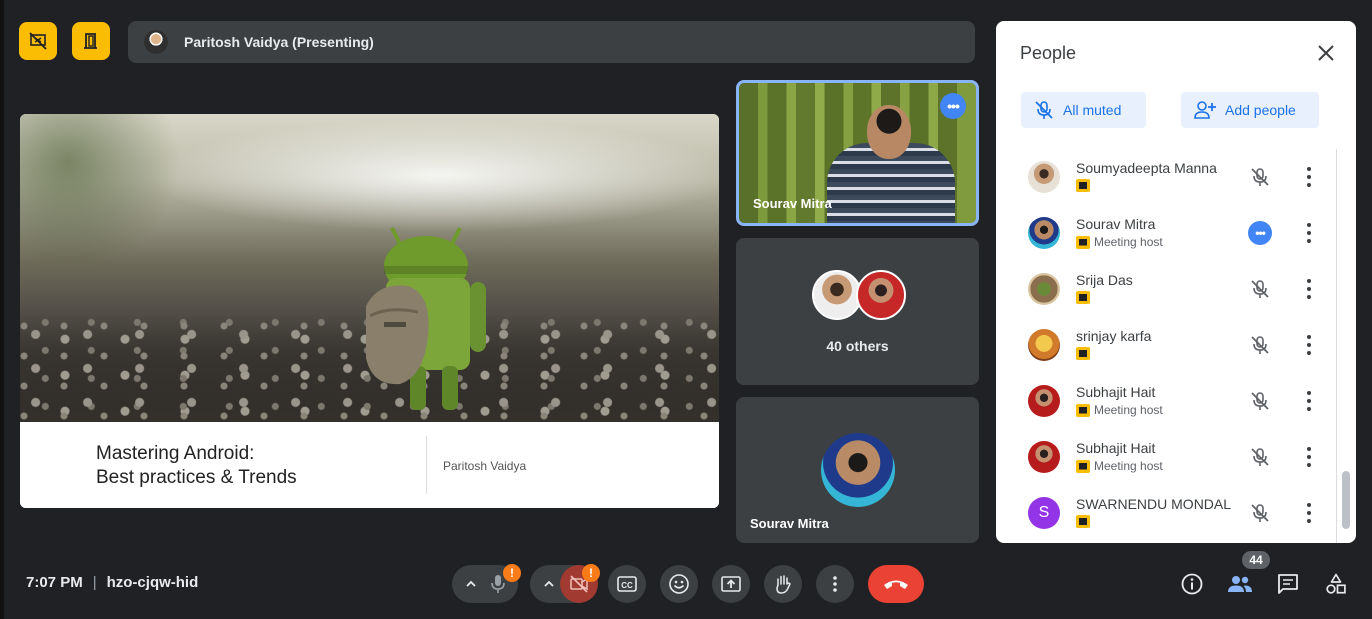 The width and height of the screenshot is (1372, 619). I want to click on speaking-indicator-icon: •••, so click(1260, 233).